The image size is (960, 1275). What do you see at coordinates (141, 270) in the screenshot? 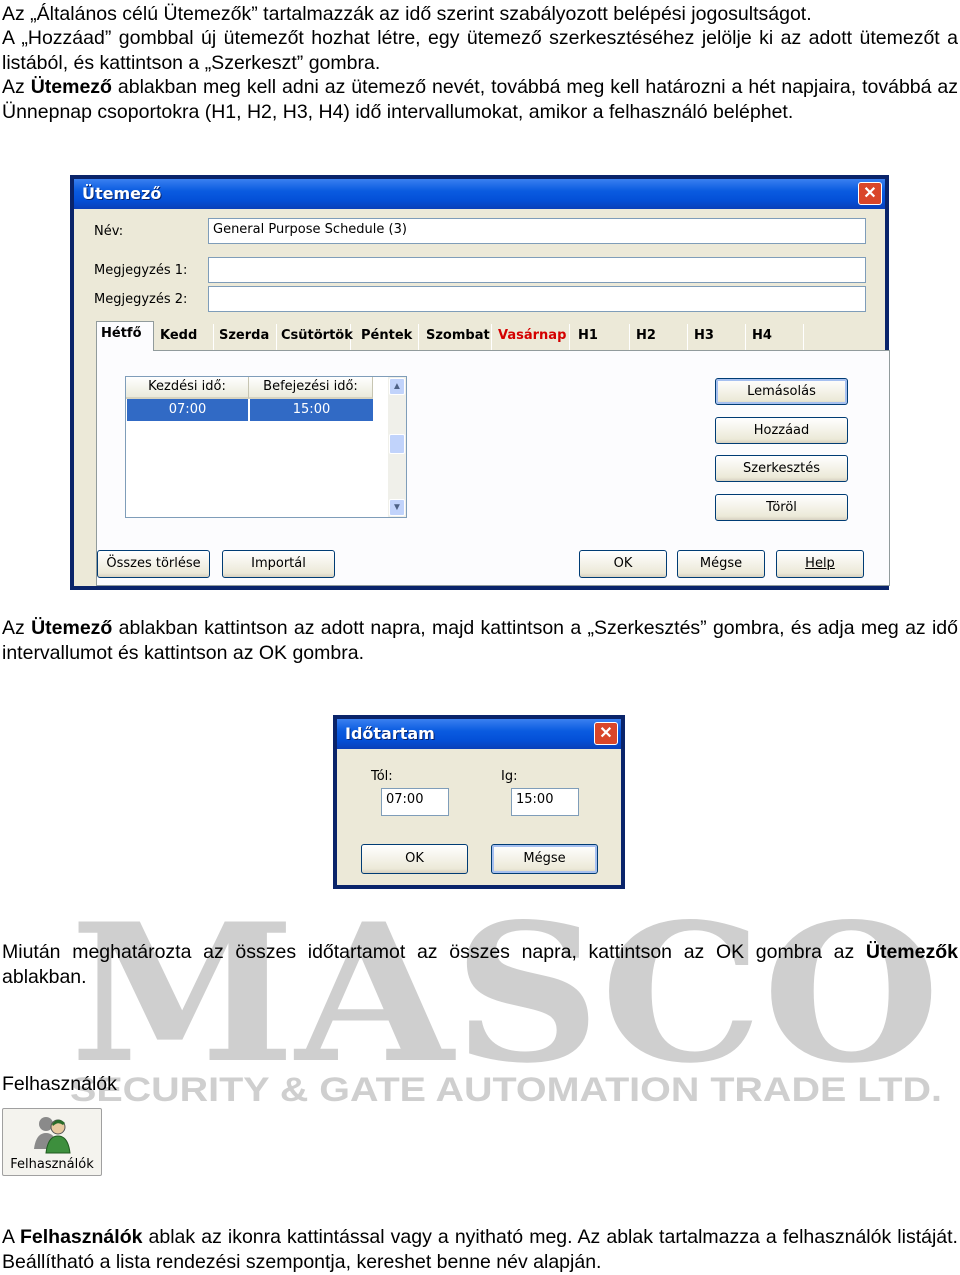
I see `megjegyzes1-label: Megjegyzés 1:` at bounding box center [141, 270].